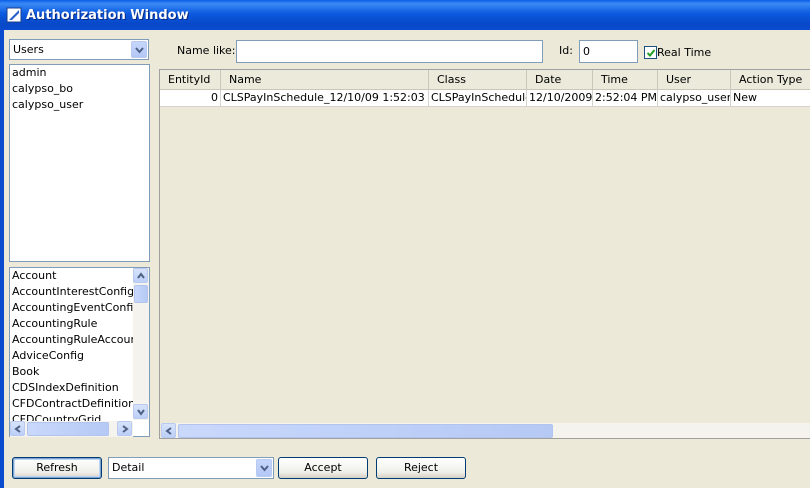 The width and height of the screenshot is (810, 488). What do you see at coordinates (79, 372) in the screenshot?
I see `class-list-item: Book` at bounding box center [79, 372].